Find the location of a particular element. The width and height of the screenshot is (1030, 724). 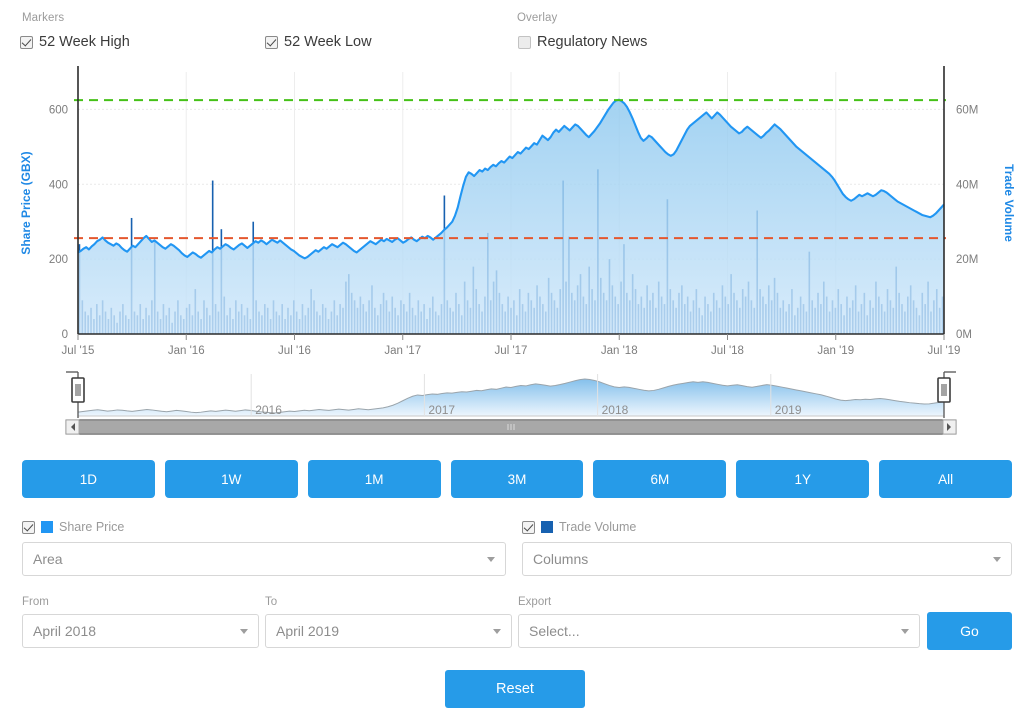

select-trade-volume-chart-type: Columns is located at coordinates (767, 559).